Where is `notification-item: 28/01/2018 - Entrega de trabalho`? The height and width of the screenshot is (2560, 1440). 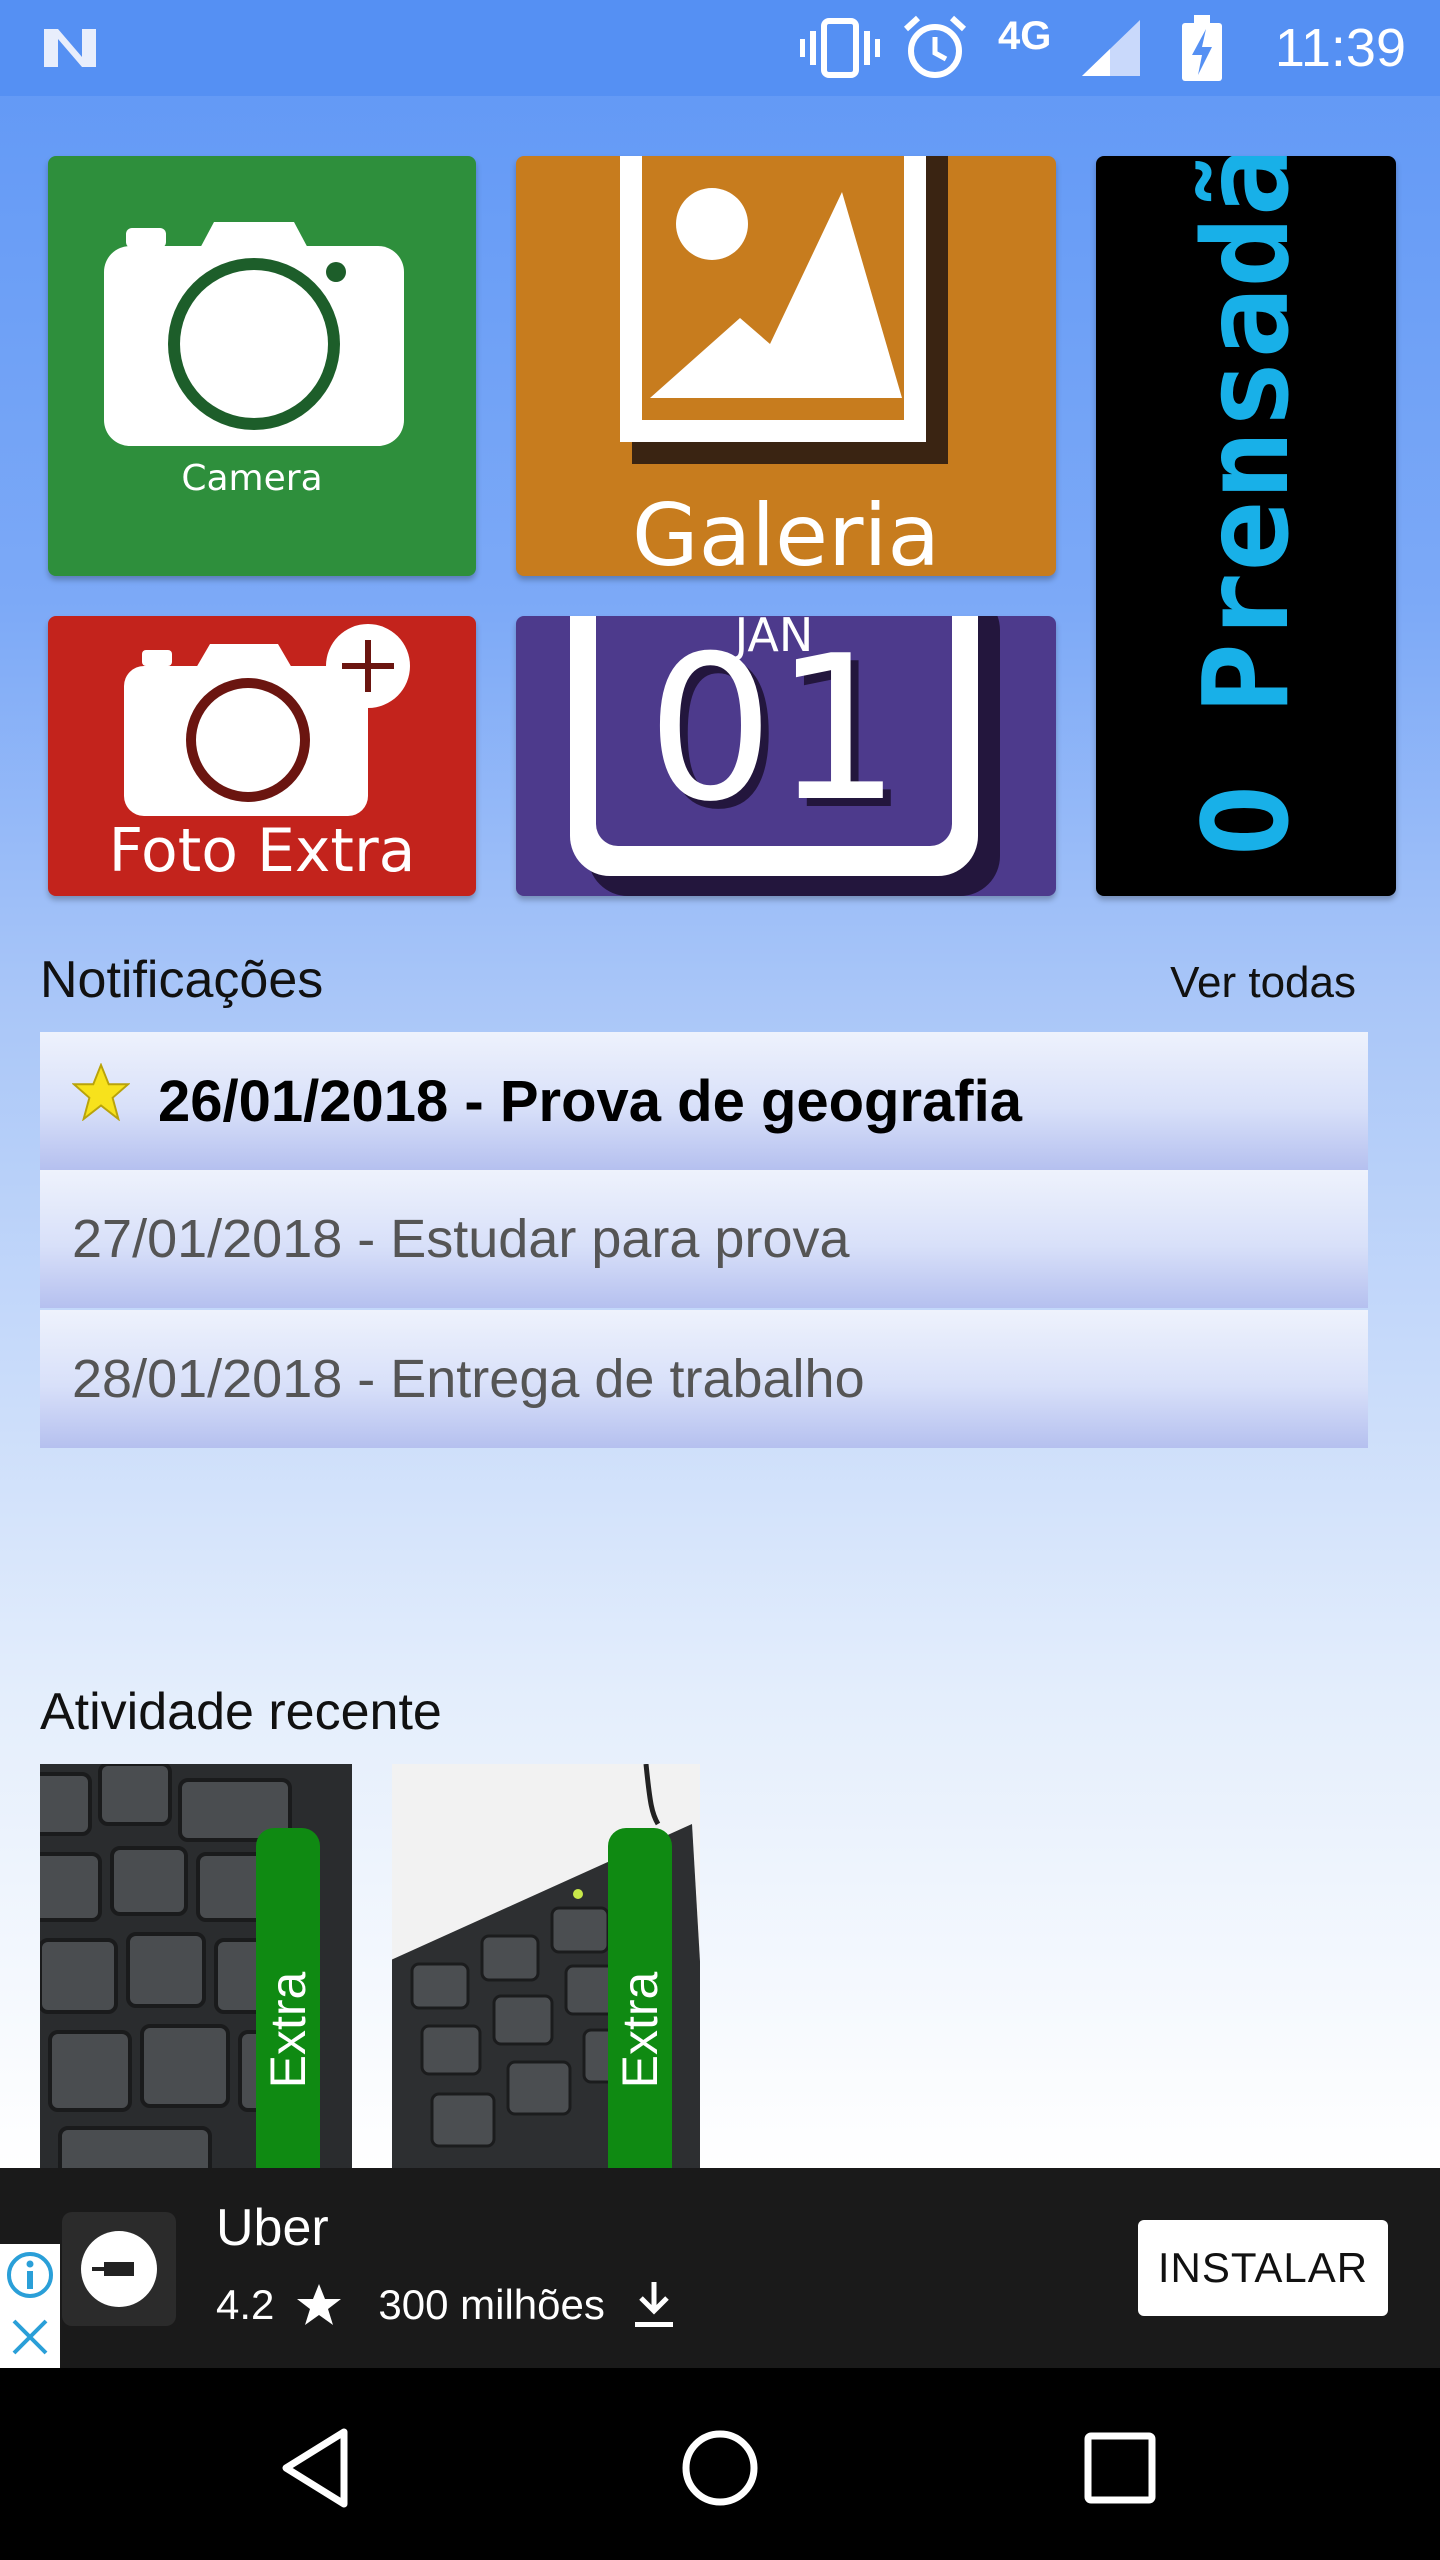
notification-item: 28/01/2018 - Entrega de trabalho is located at coordinates (704, 1379).